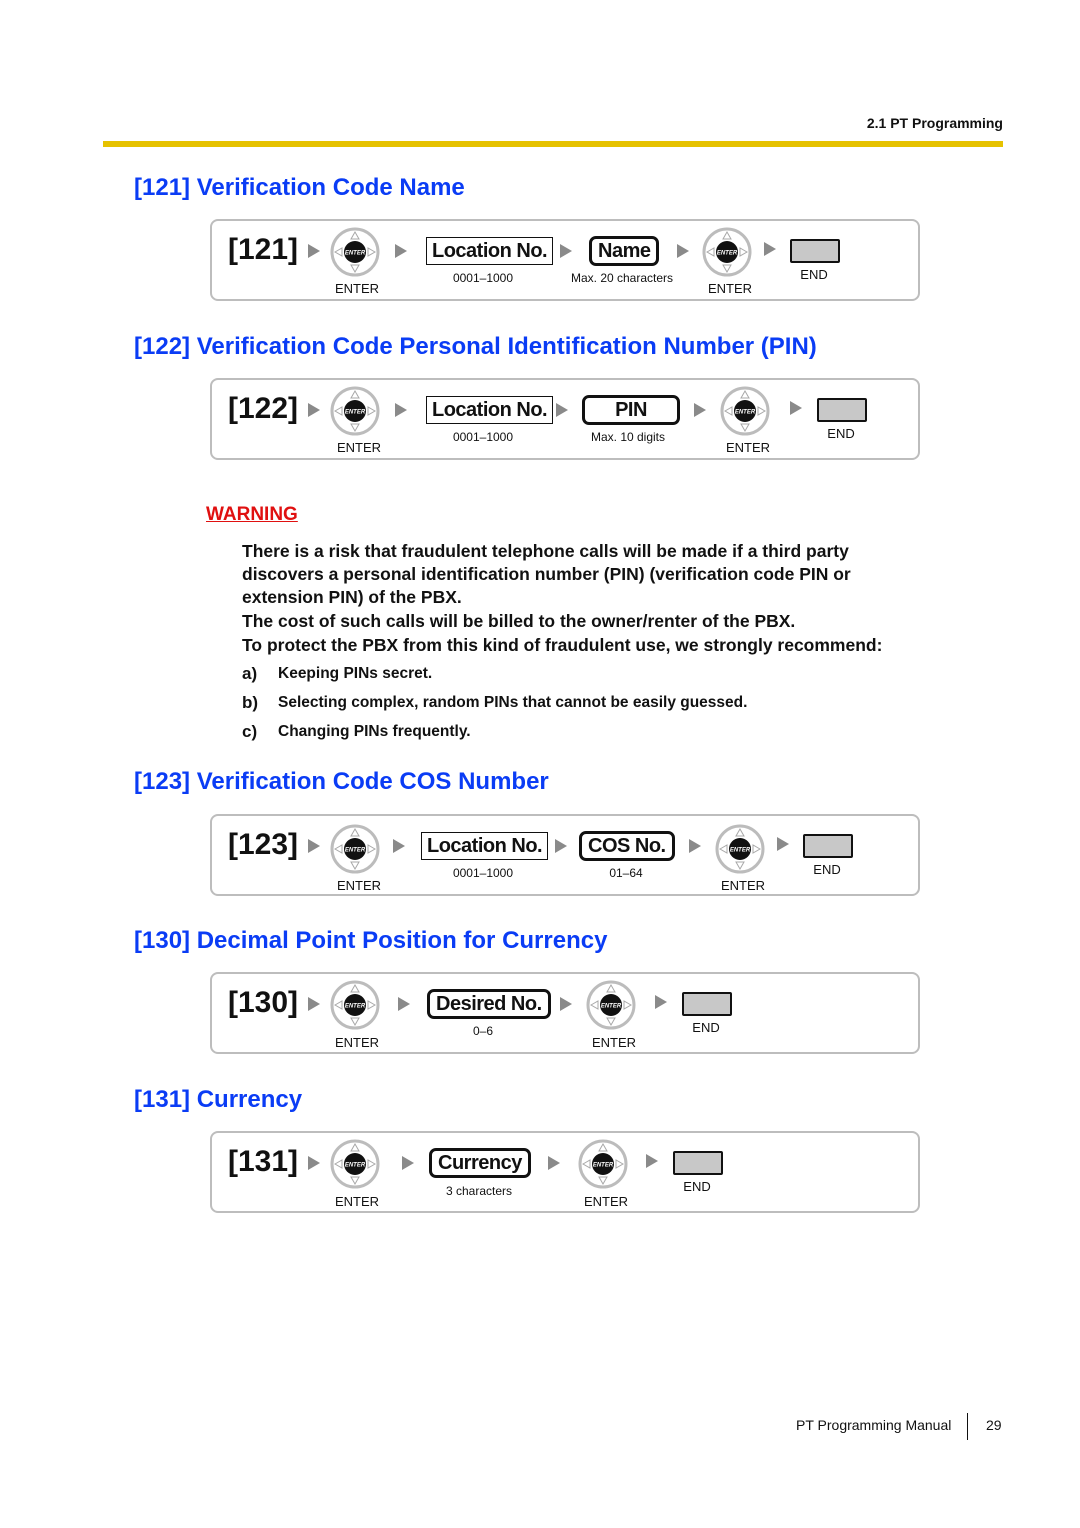 This screenshot has height=1528, width=1080. Describe the element at coordinates (628, 437) in the screenshot. I see `pin-limit: Max. 10 digits` at that location.